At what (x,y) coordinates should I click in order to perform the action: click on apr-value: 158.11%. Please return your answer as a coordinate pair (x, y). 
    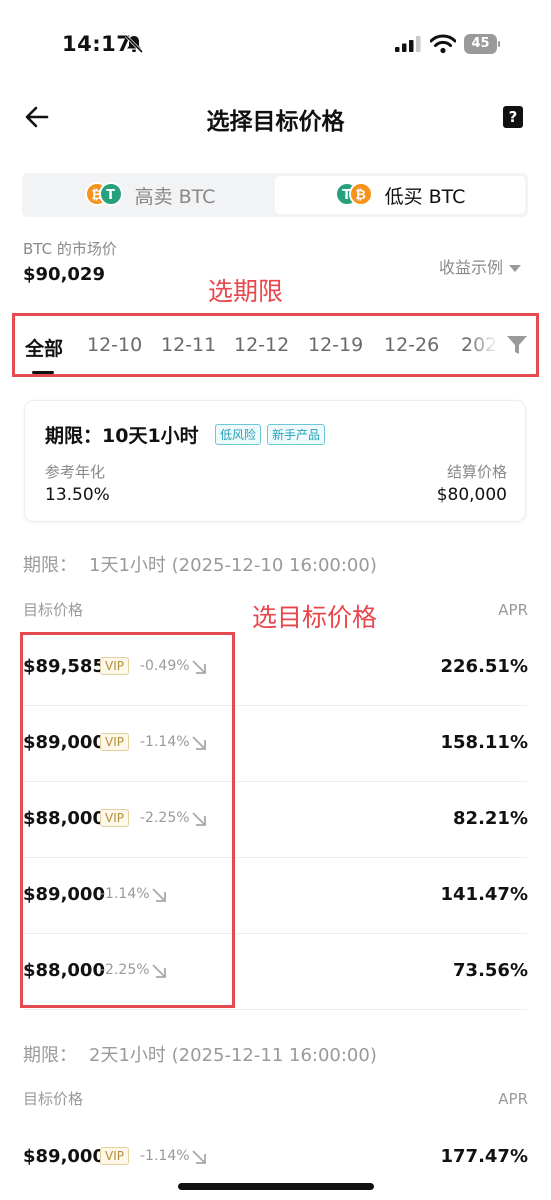
    Looking at the image, I should click on (484, 742).